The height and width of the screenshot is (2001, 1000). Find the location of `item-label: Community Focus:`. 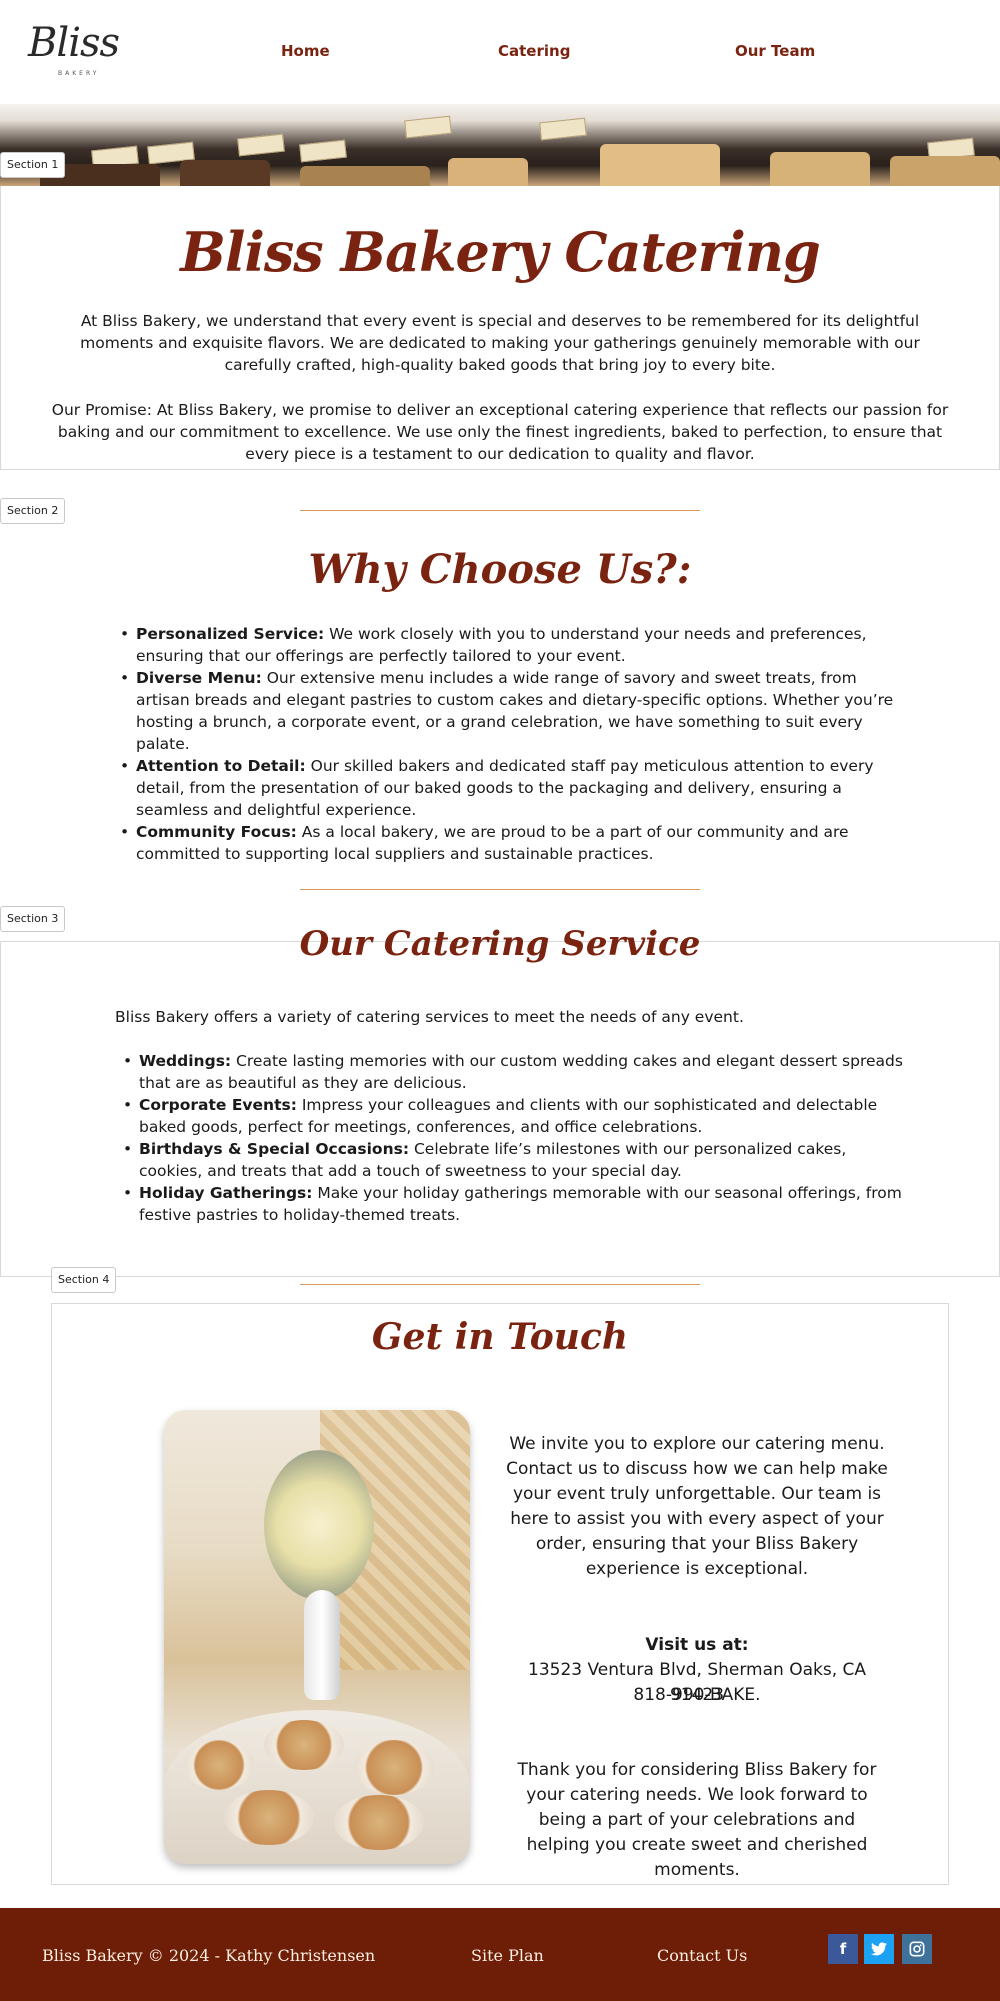

item-label: Community Focus: is located at coordinates (216, 832).